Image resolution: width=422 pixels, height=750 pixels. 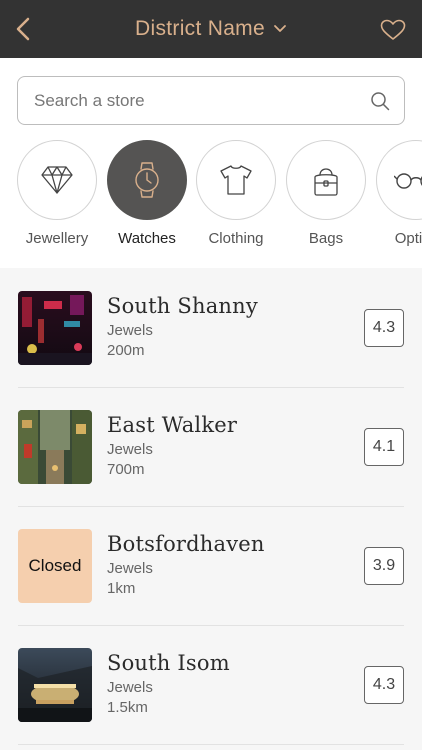 I want to click on diamond-icon, so click(x=57, y=180).